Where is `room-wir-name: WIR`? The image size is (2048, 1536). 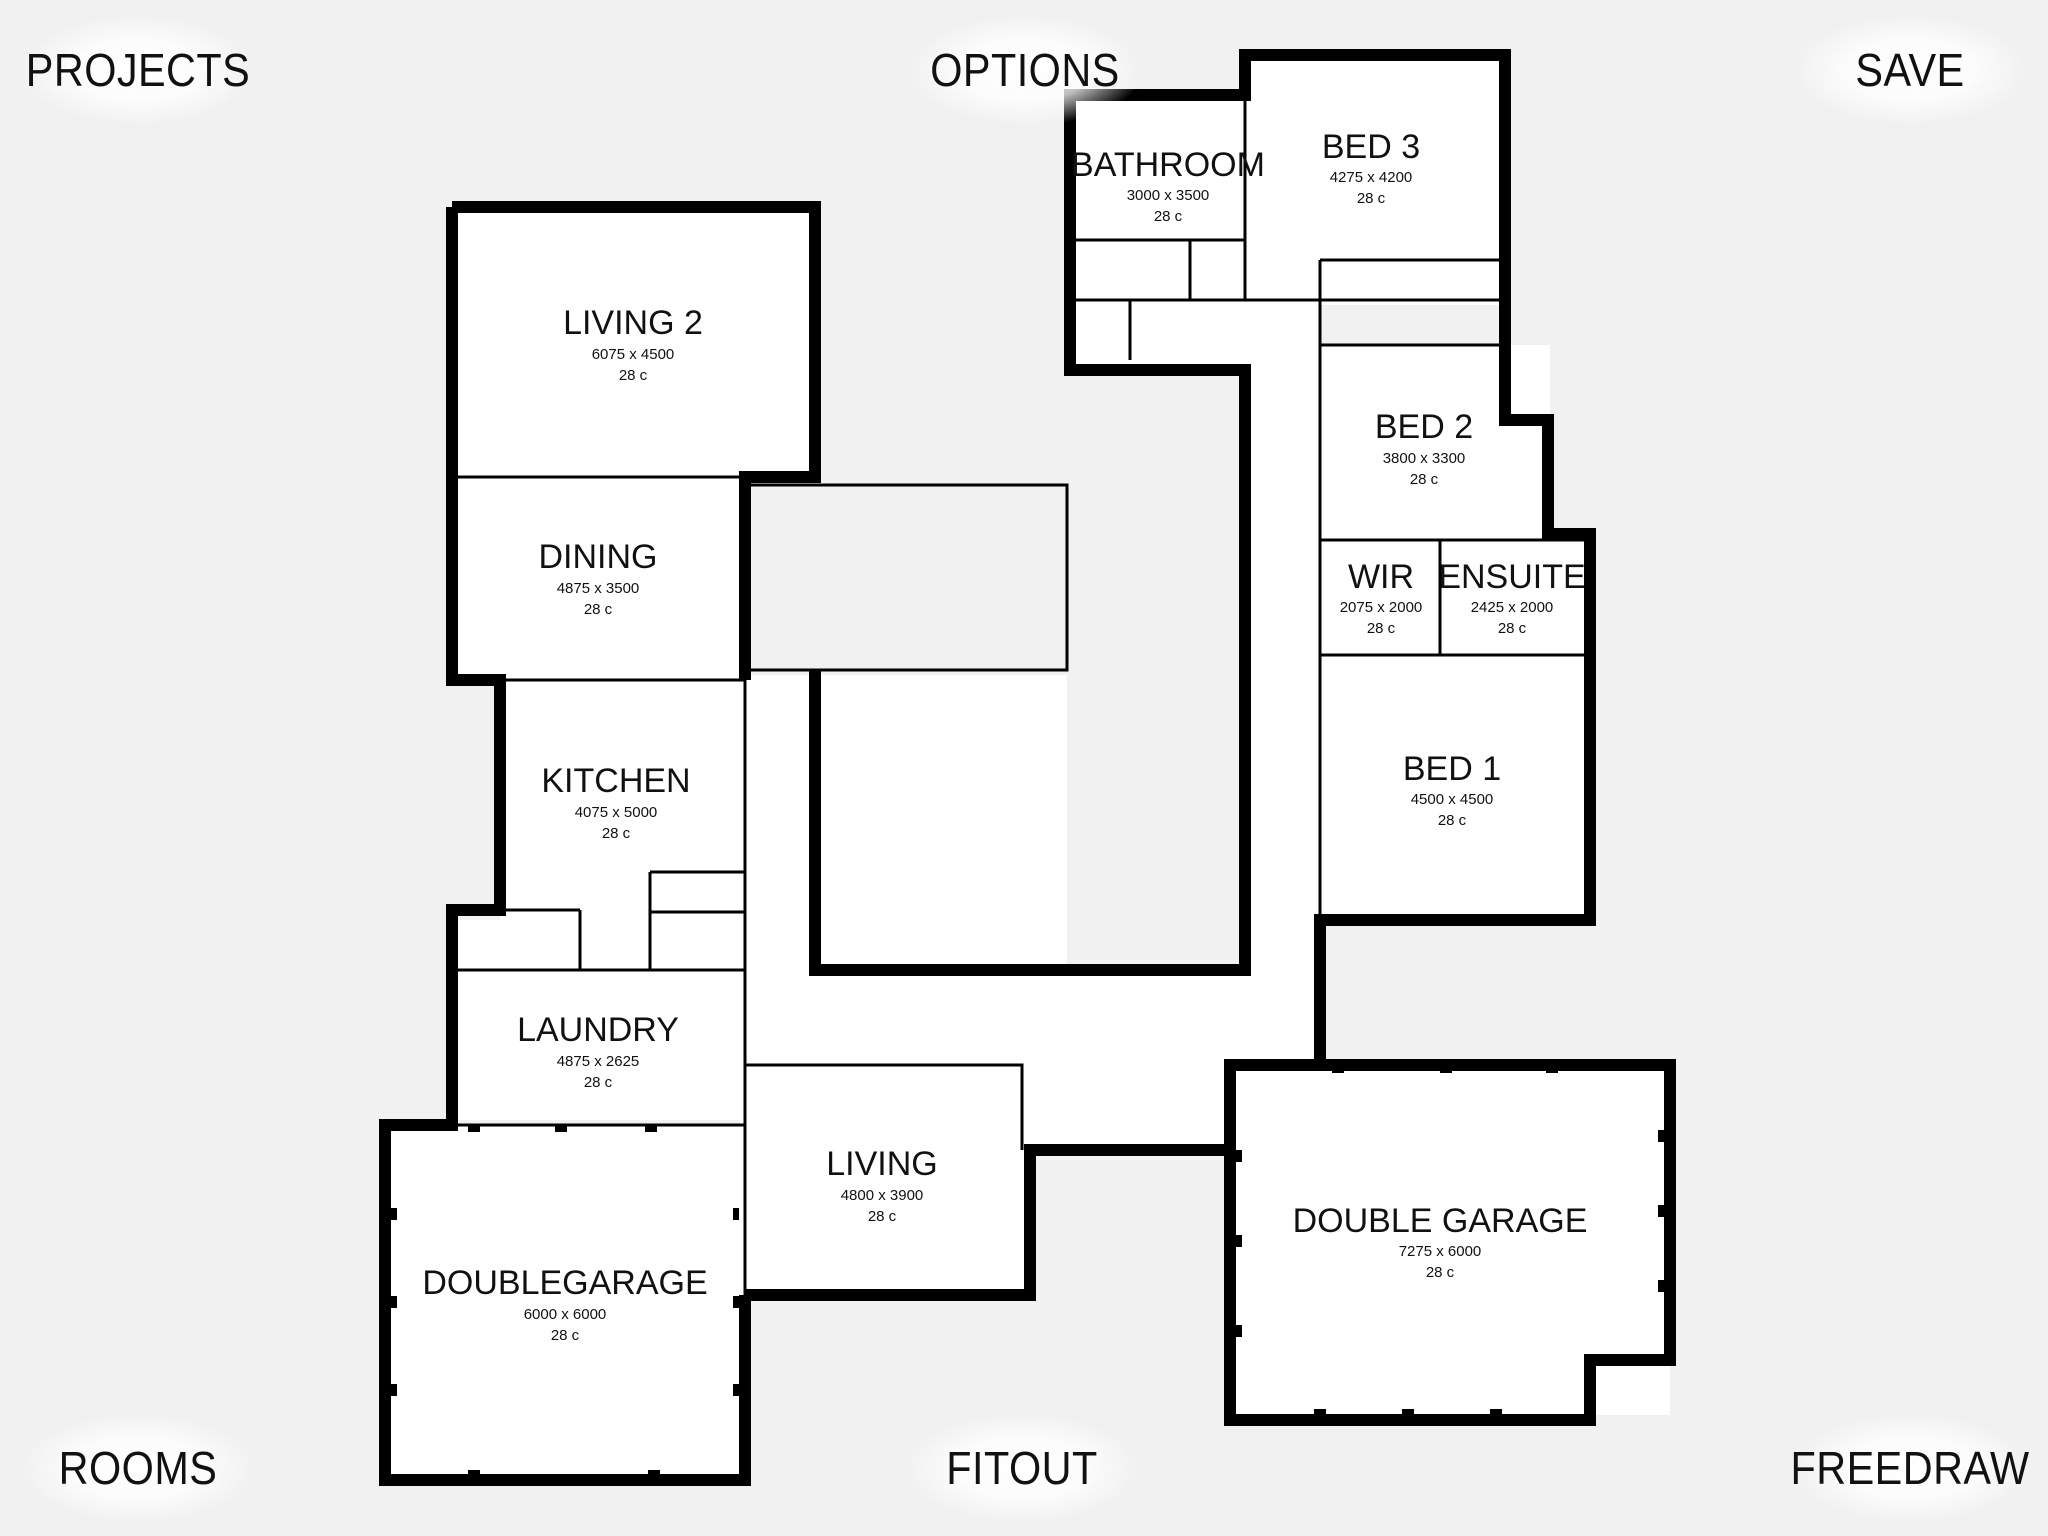
room-wir-name: WIR is located at coordinates (1381, 577).